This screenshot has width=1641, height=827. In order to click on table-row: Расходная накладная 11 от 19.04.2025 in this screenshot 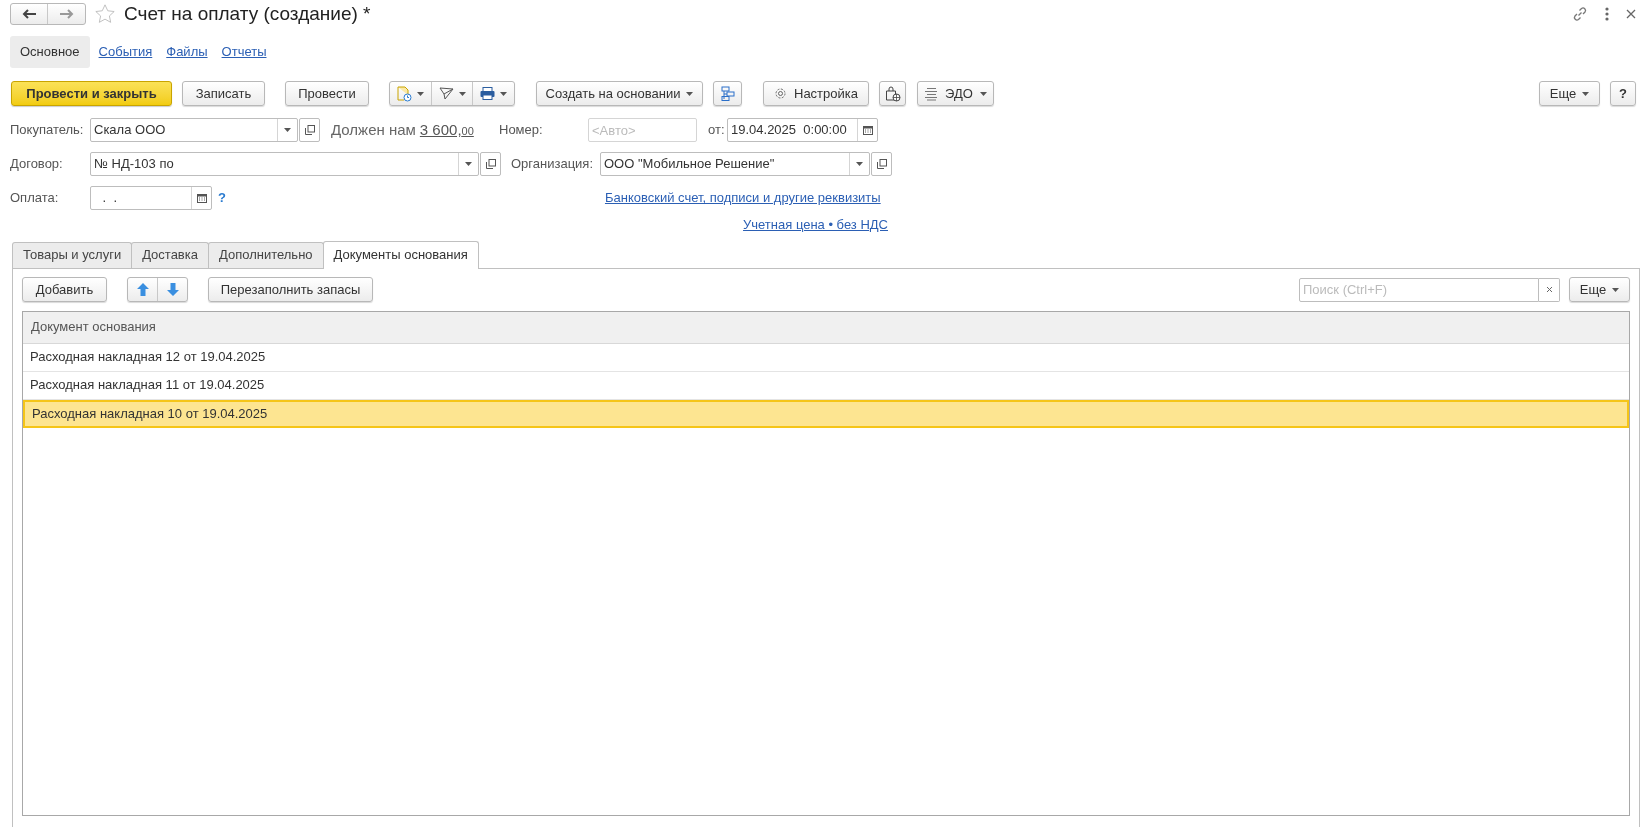, I will do `click(826, 385)`.